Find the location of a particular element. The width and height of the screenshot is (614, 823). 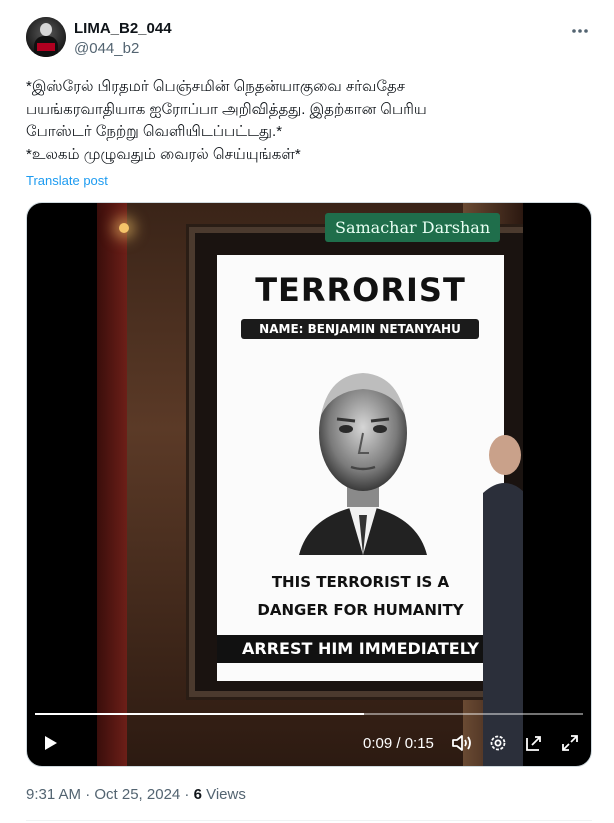

views-label: Views is located at coordinates (223, 794).